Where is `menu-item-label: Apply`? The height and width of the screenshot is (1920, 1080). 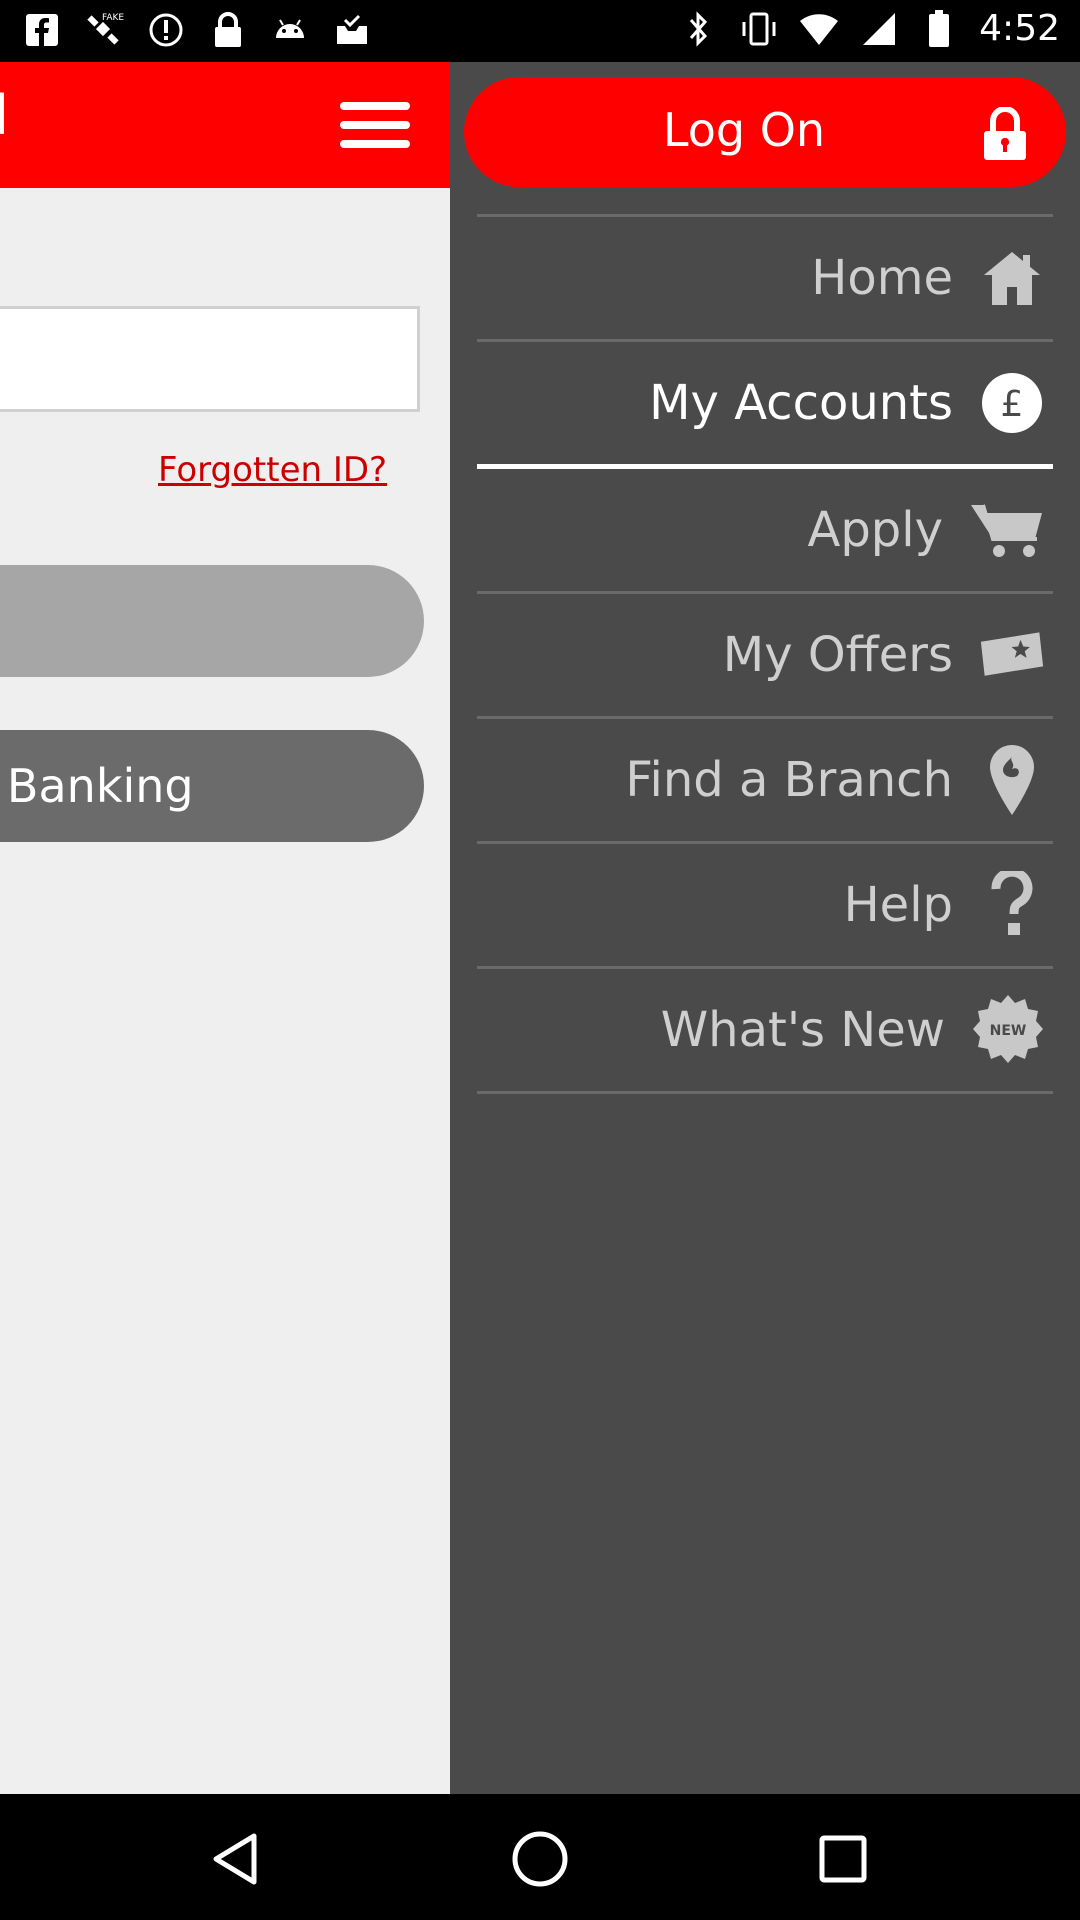
menu-item-label: Apply is located at coordinates (875, 530).